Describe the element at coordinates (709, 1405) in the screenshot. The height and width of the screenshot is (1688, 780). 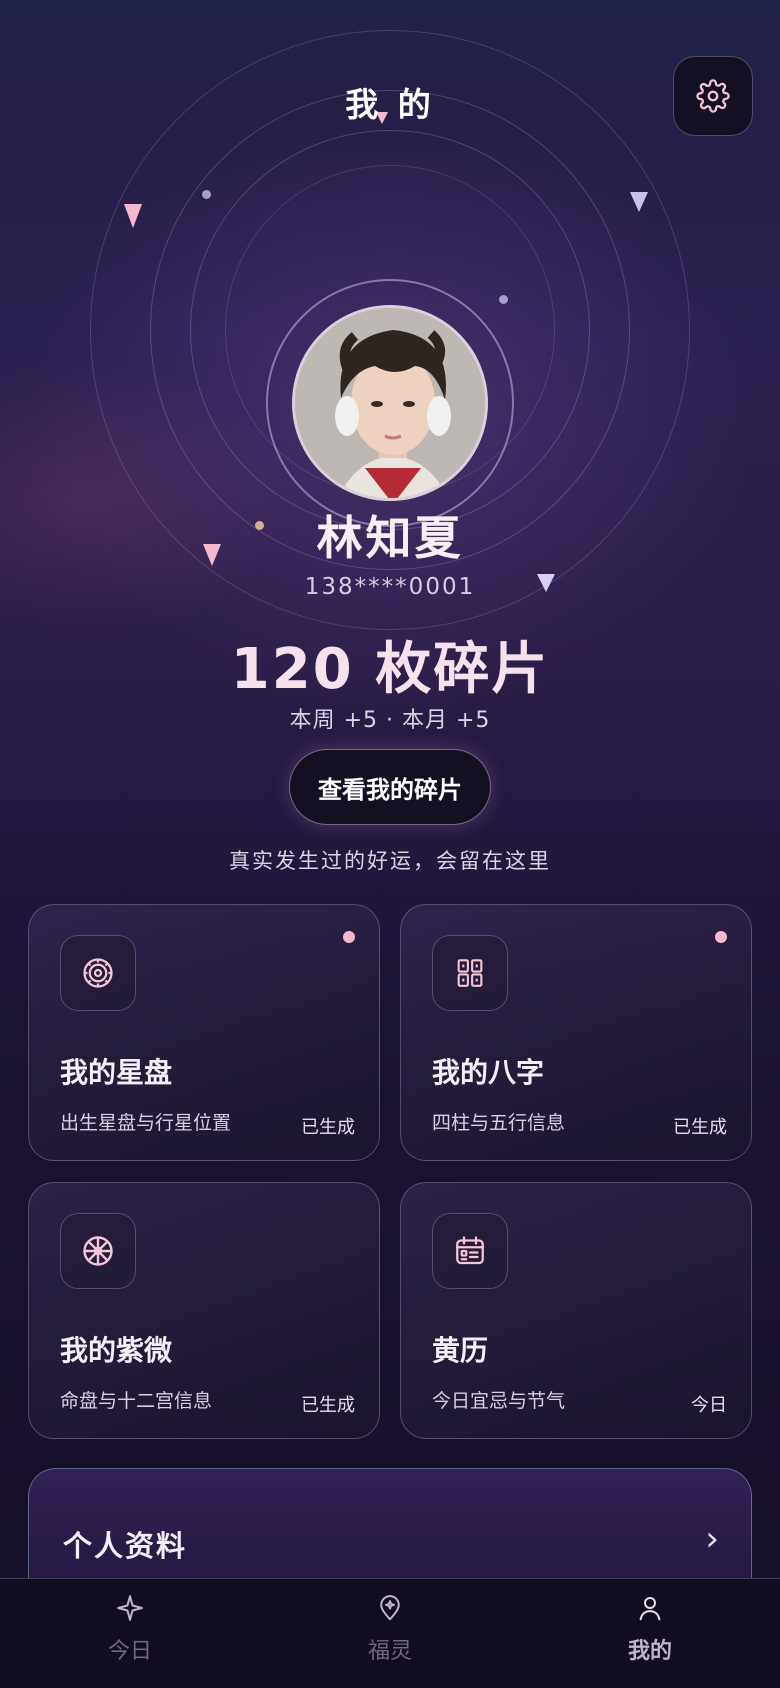
I see `card-status: 今日` at that location.